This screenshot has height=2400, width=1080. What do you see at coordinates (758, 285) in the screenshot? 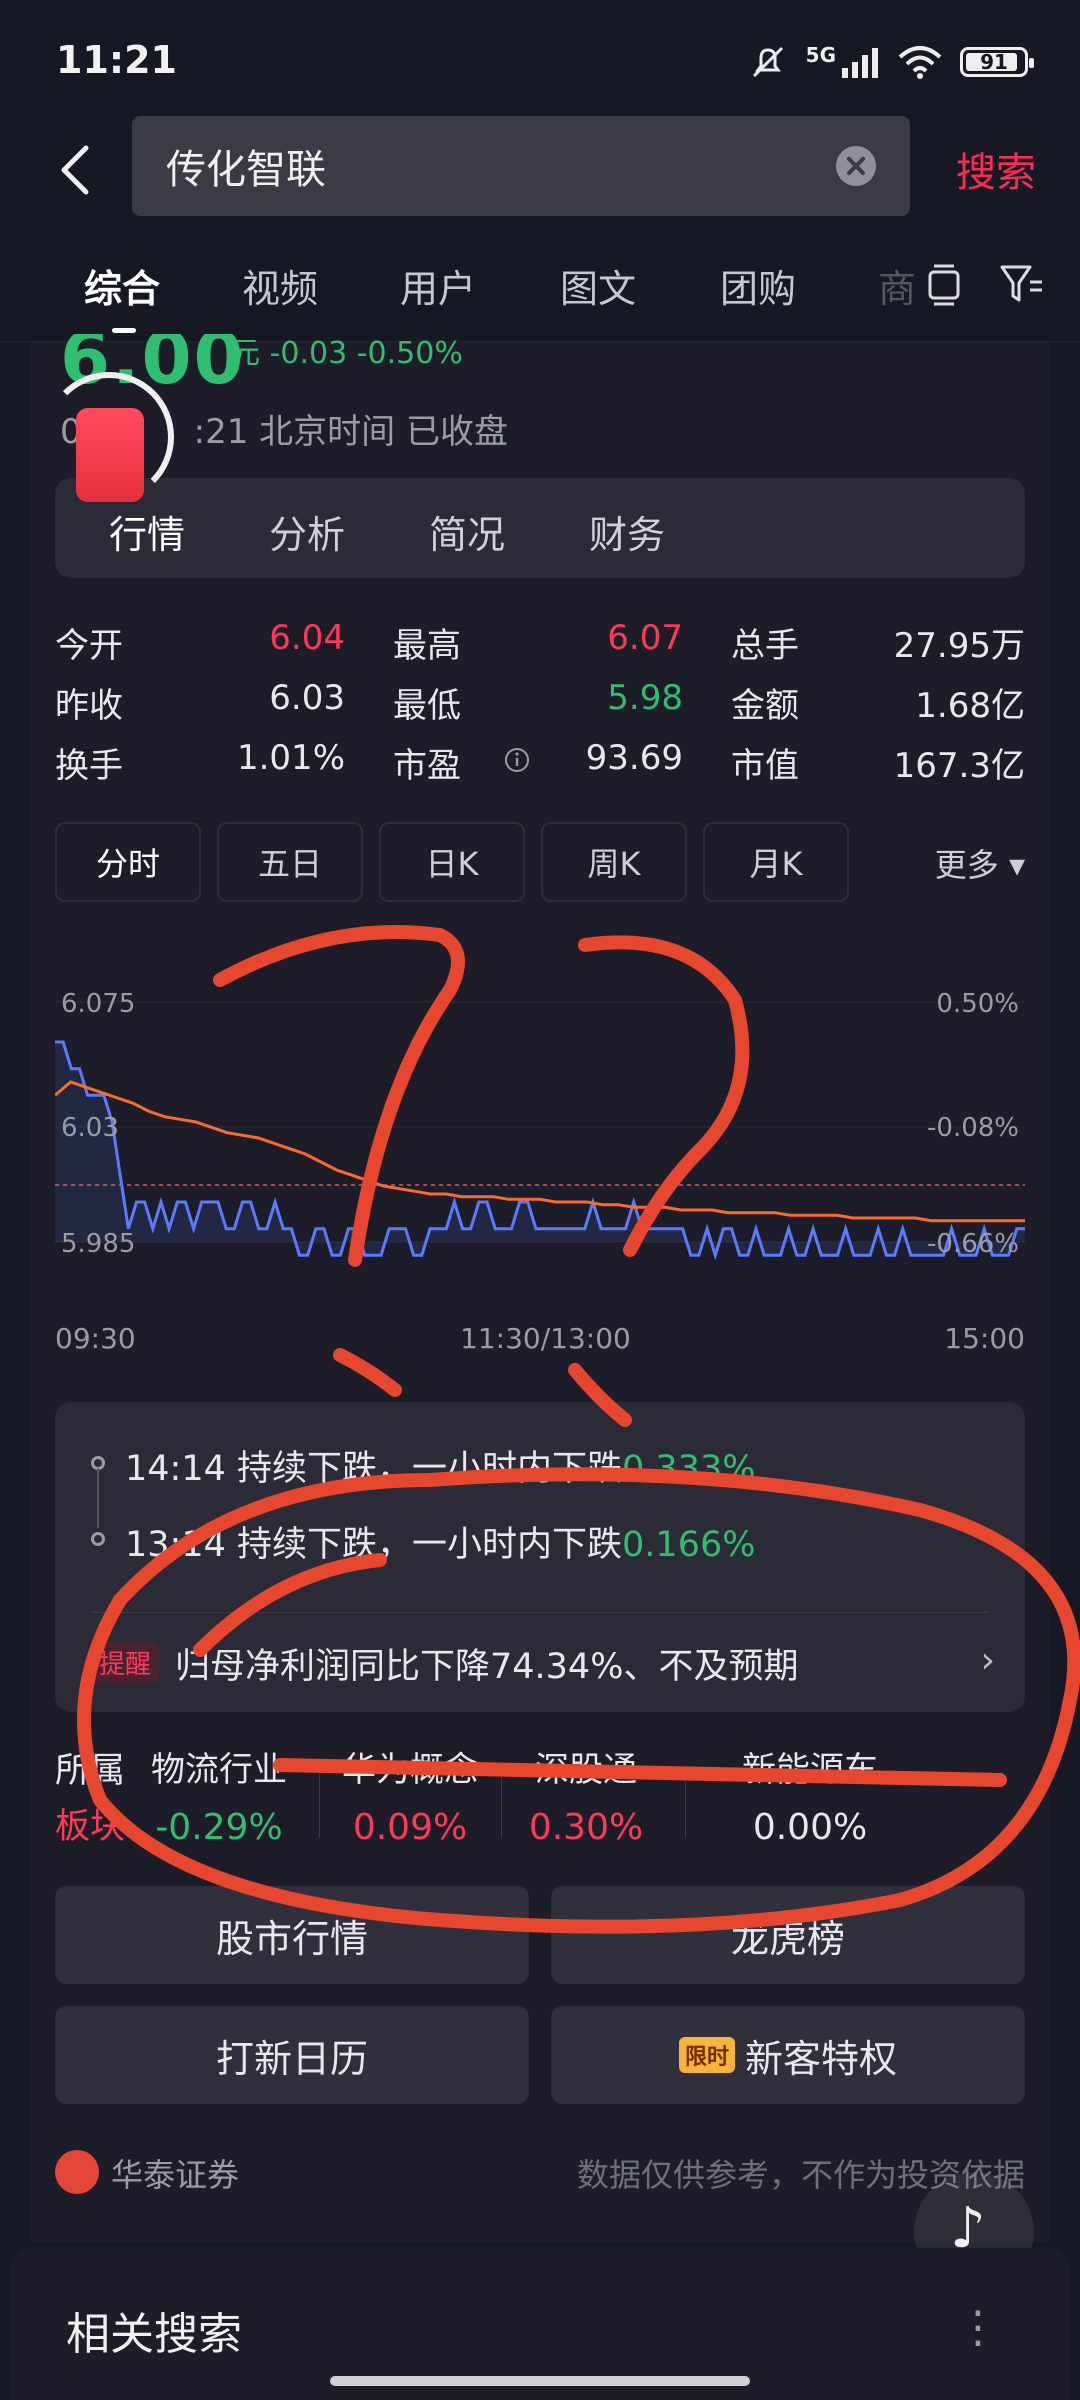
I see `tab-group-buy: 团购` at bounding box center [758, 285].